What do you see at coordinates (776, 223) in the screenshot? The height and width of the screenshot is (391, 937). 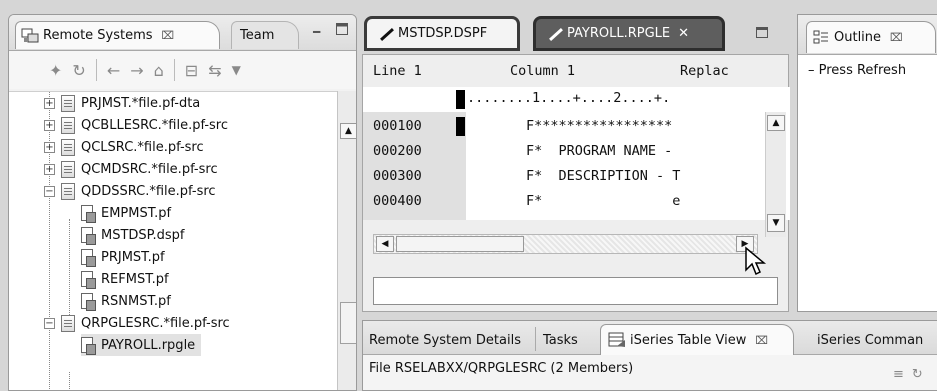 I see `scroll-down-arrow-icon: ▼` at bounding box center [776, 223].